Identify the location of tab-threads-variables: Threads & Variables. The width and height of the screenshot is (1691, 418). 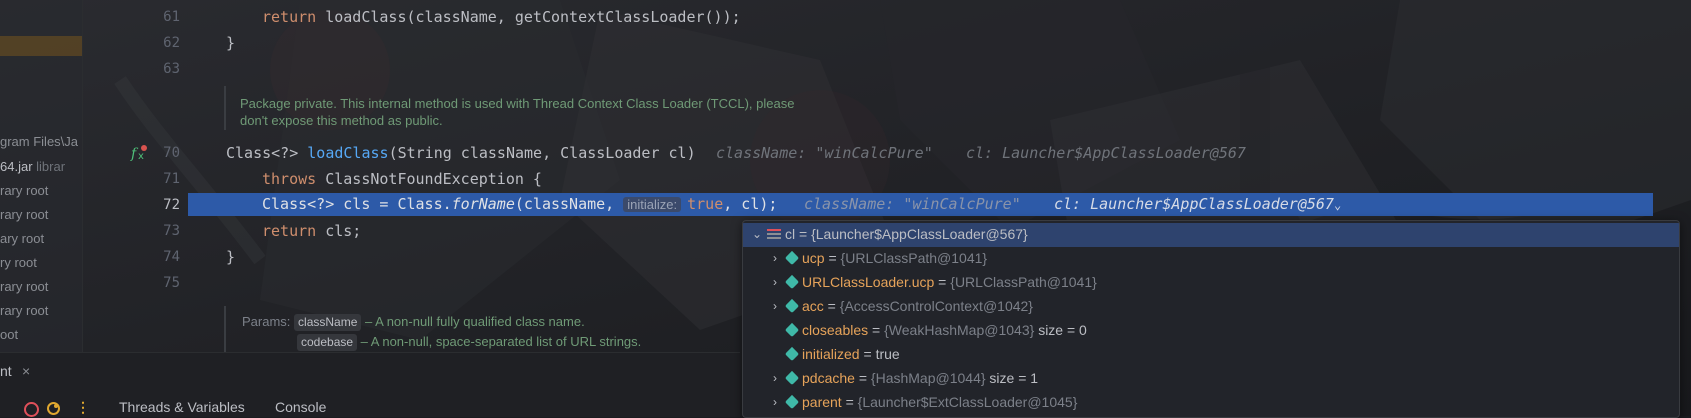
(182, 407).